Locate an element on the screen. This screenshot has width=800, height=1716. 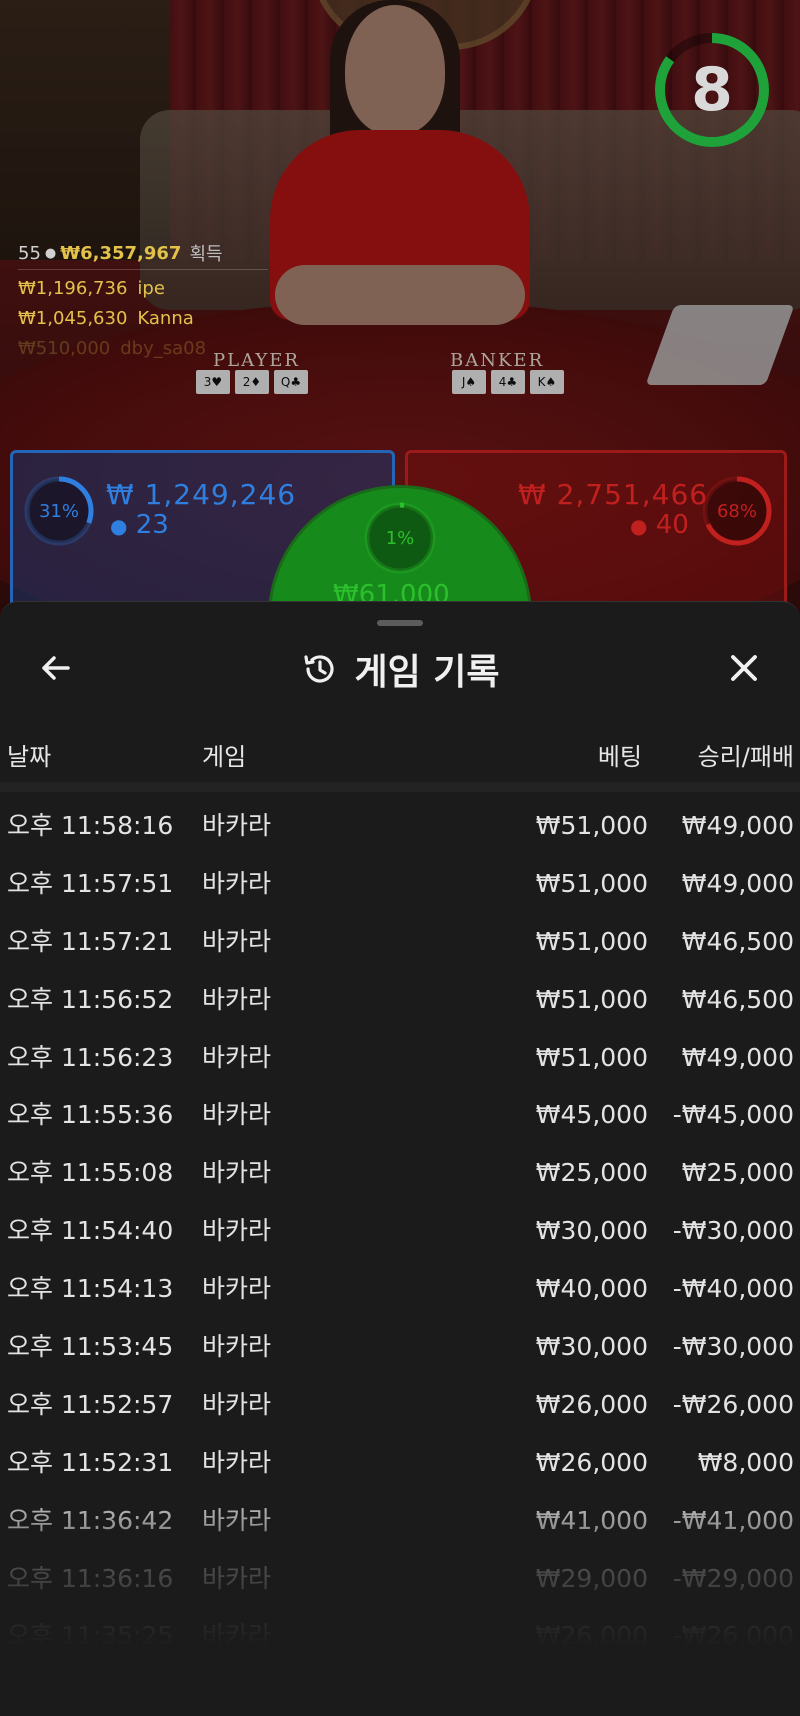
winner-name: ipe is located at coordinates (151, 288).